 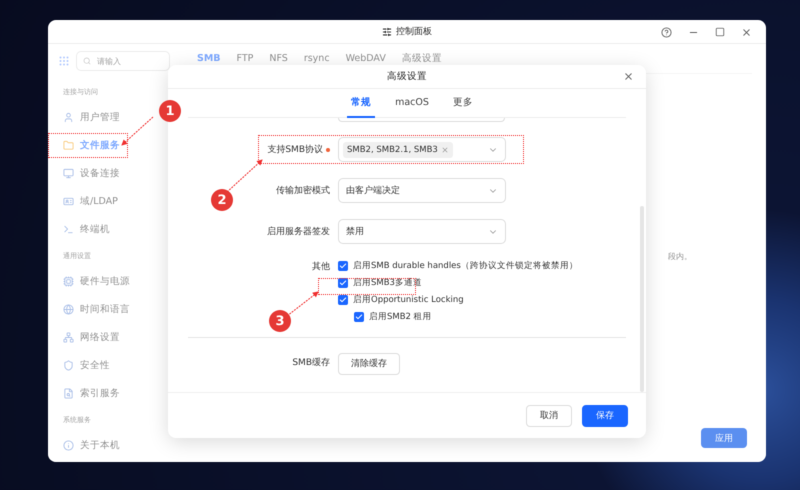 I want to click on search-icon, so click(x=87, y=61).